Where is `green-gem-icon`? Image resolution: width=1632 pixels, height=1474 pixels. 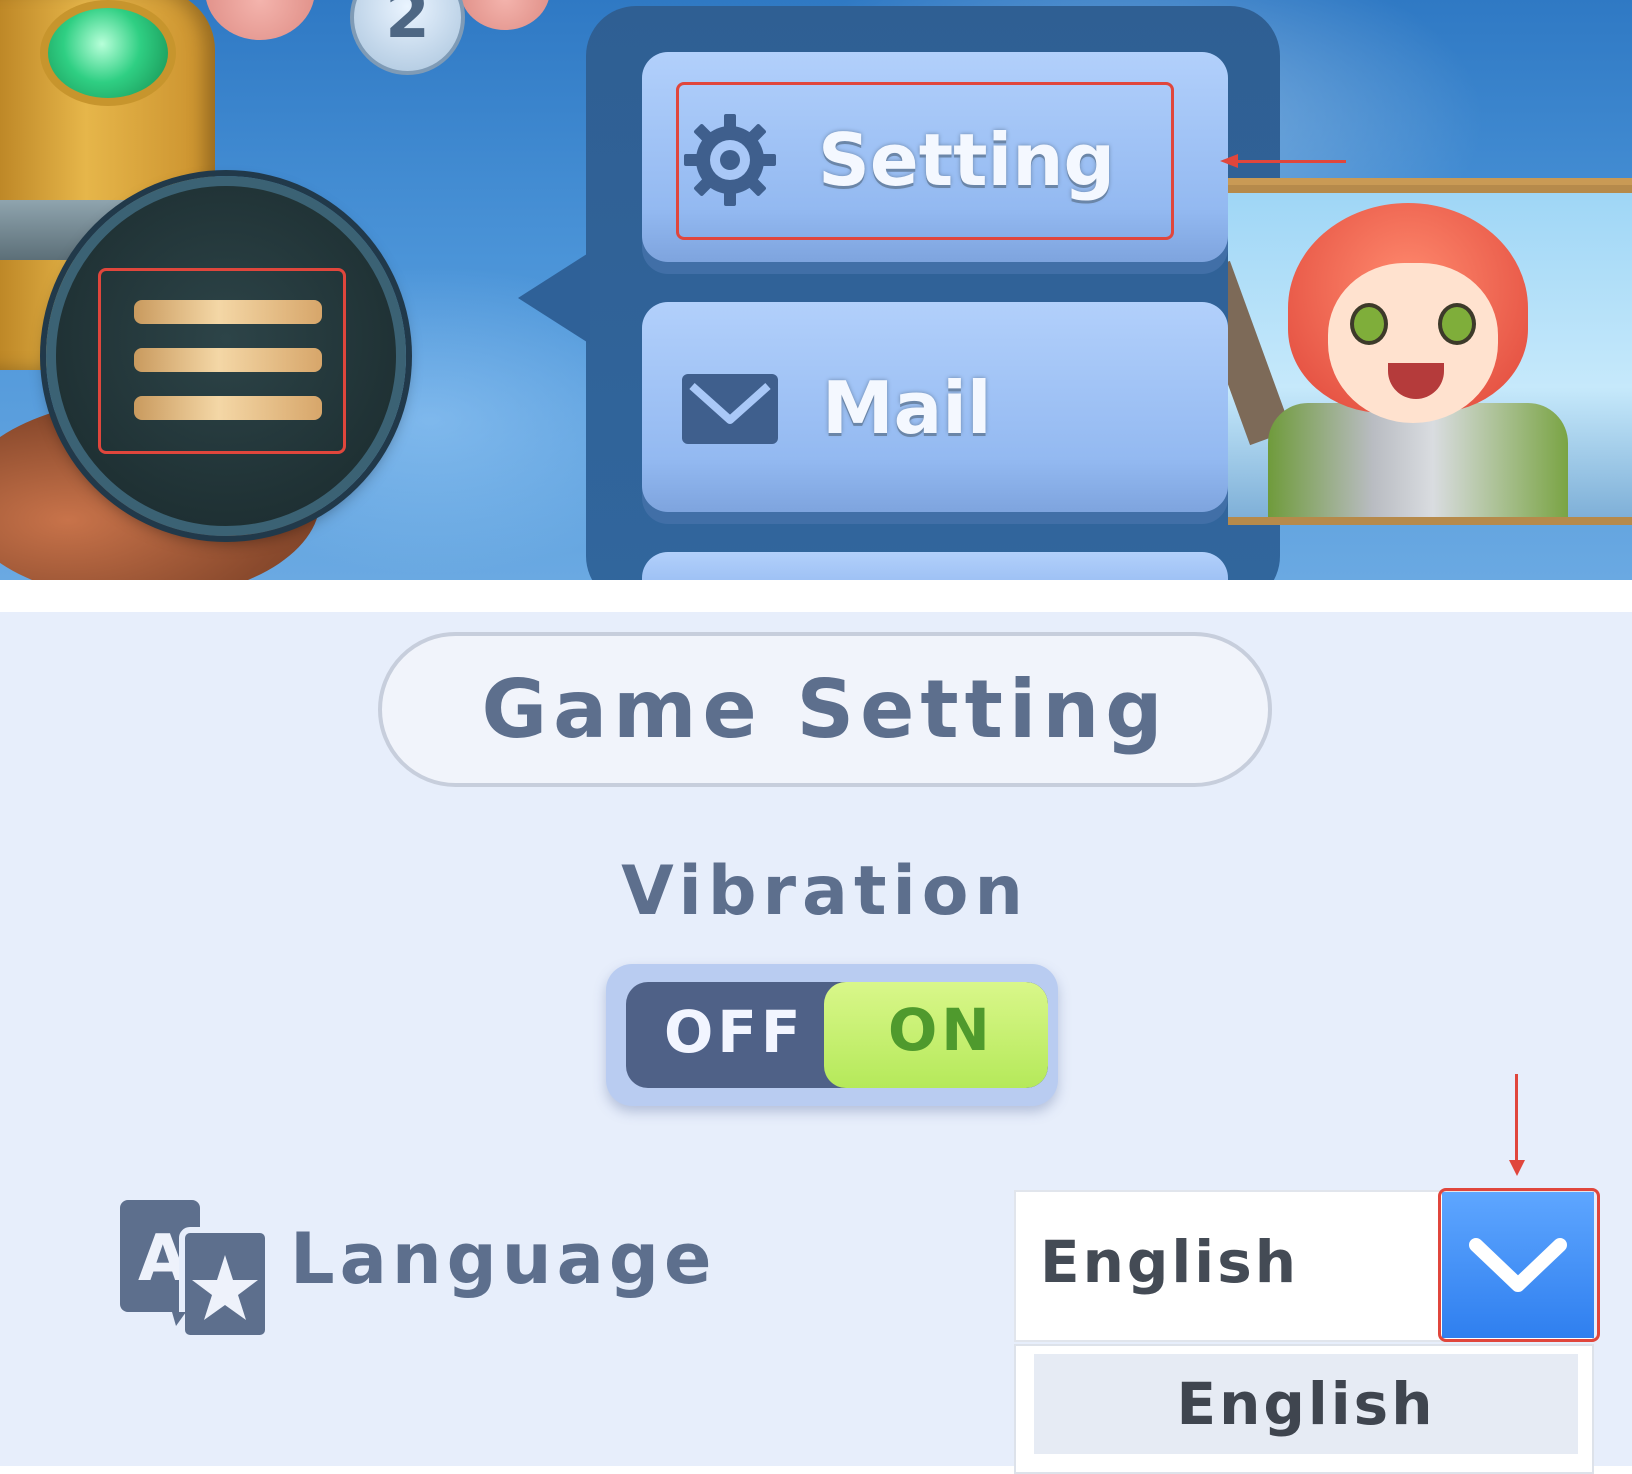
green-gem-icon is located at coordinates (108, 53).